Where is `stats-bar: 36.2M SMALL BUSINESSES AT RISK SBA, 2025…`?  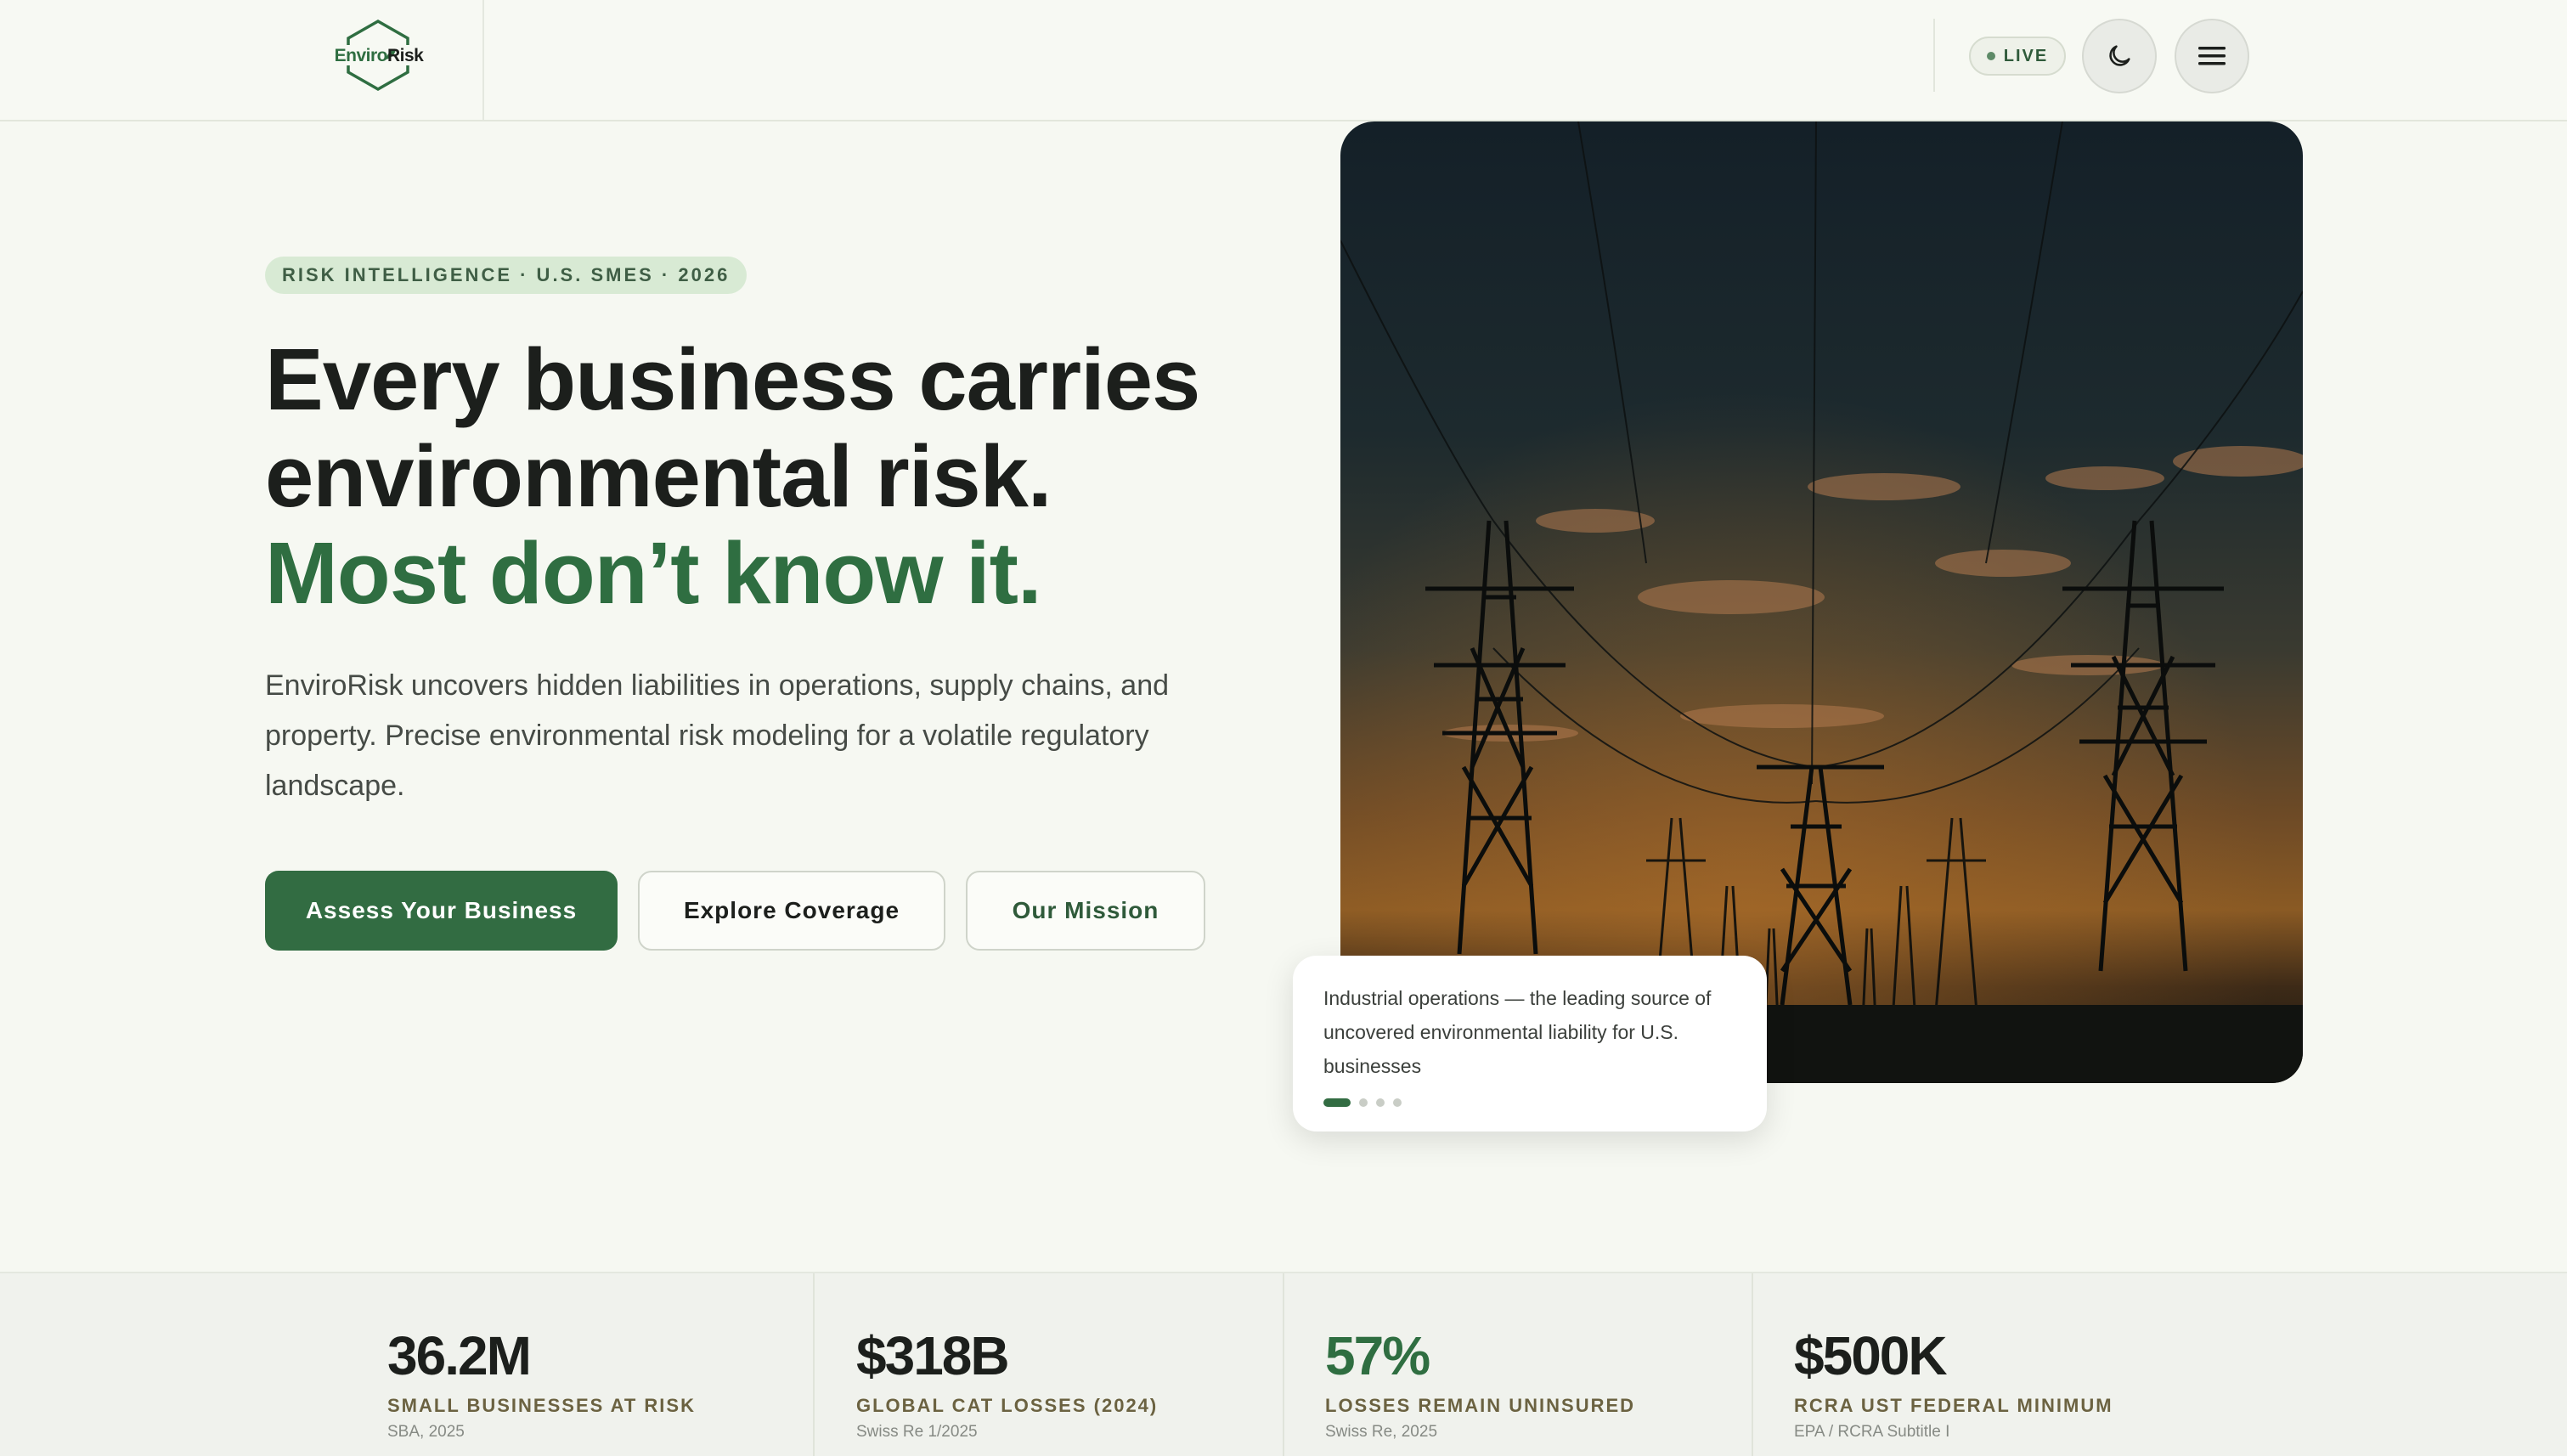
stats-bar: 36.2M SMALL BUSINESSES AT RISK SBA, 2025… is located at coordinates (1284, 1364).